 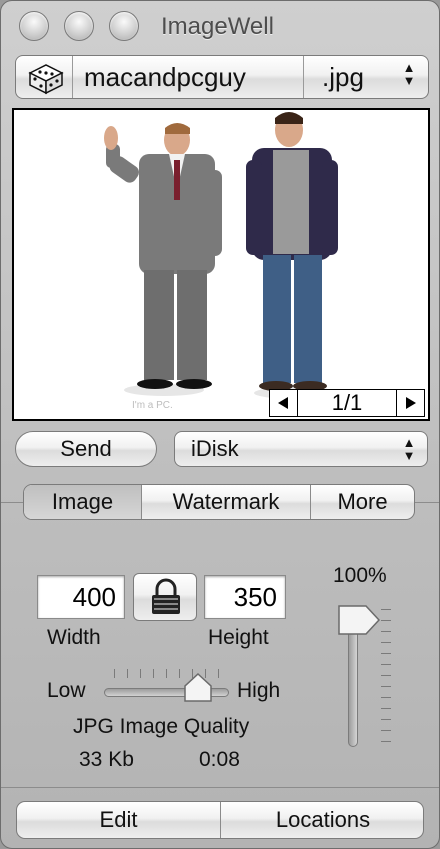 I want to click on title-bar: ImageWell, so click(x=220, y=27).